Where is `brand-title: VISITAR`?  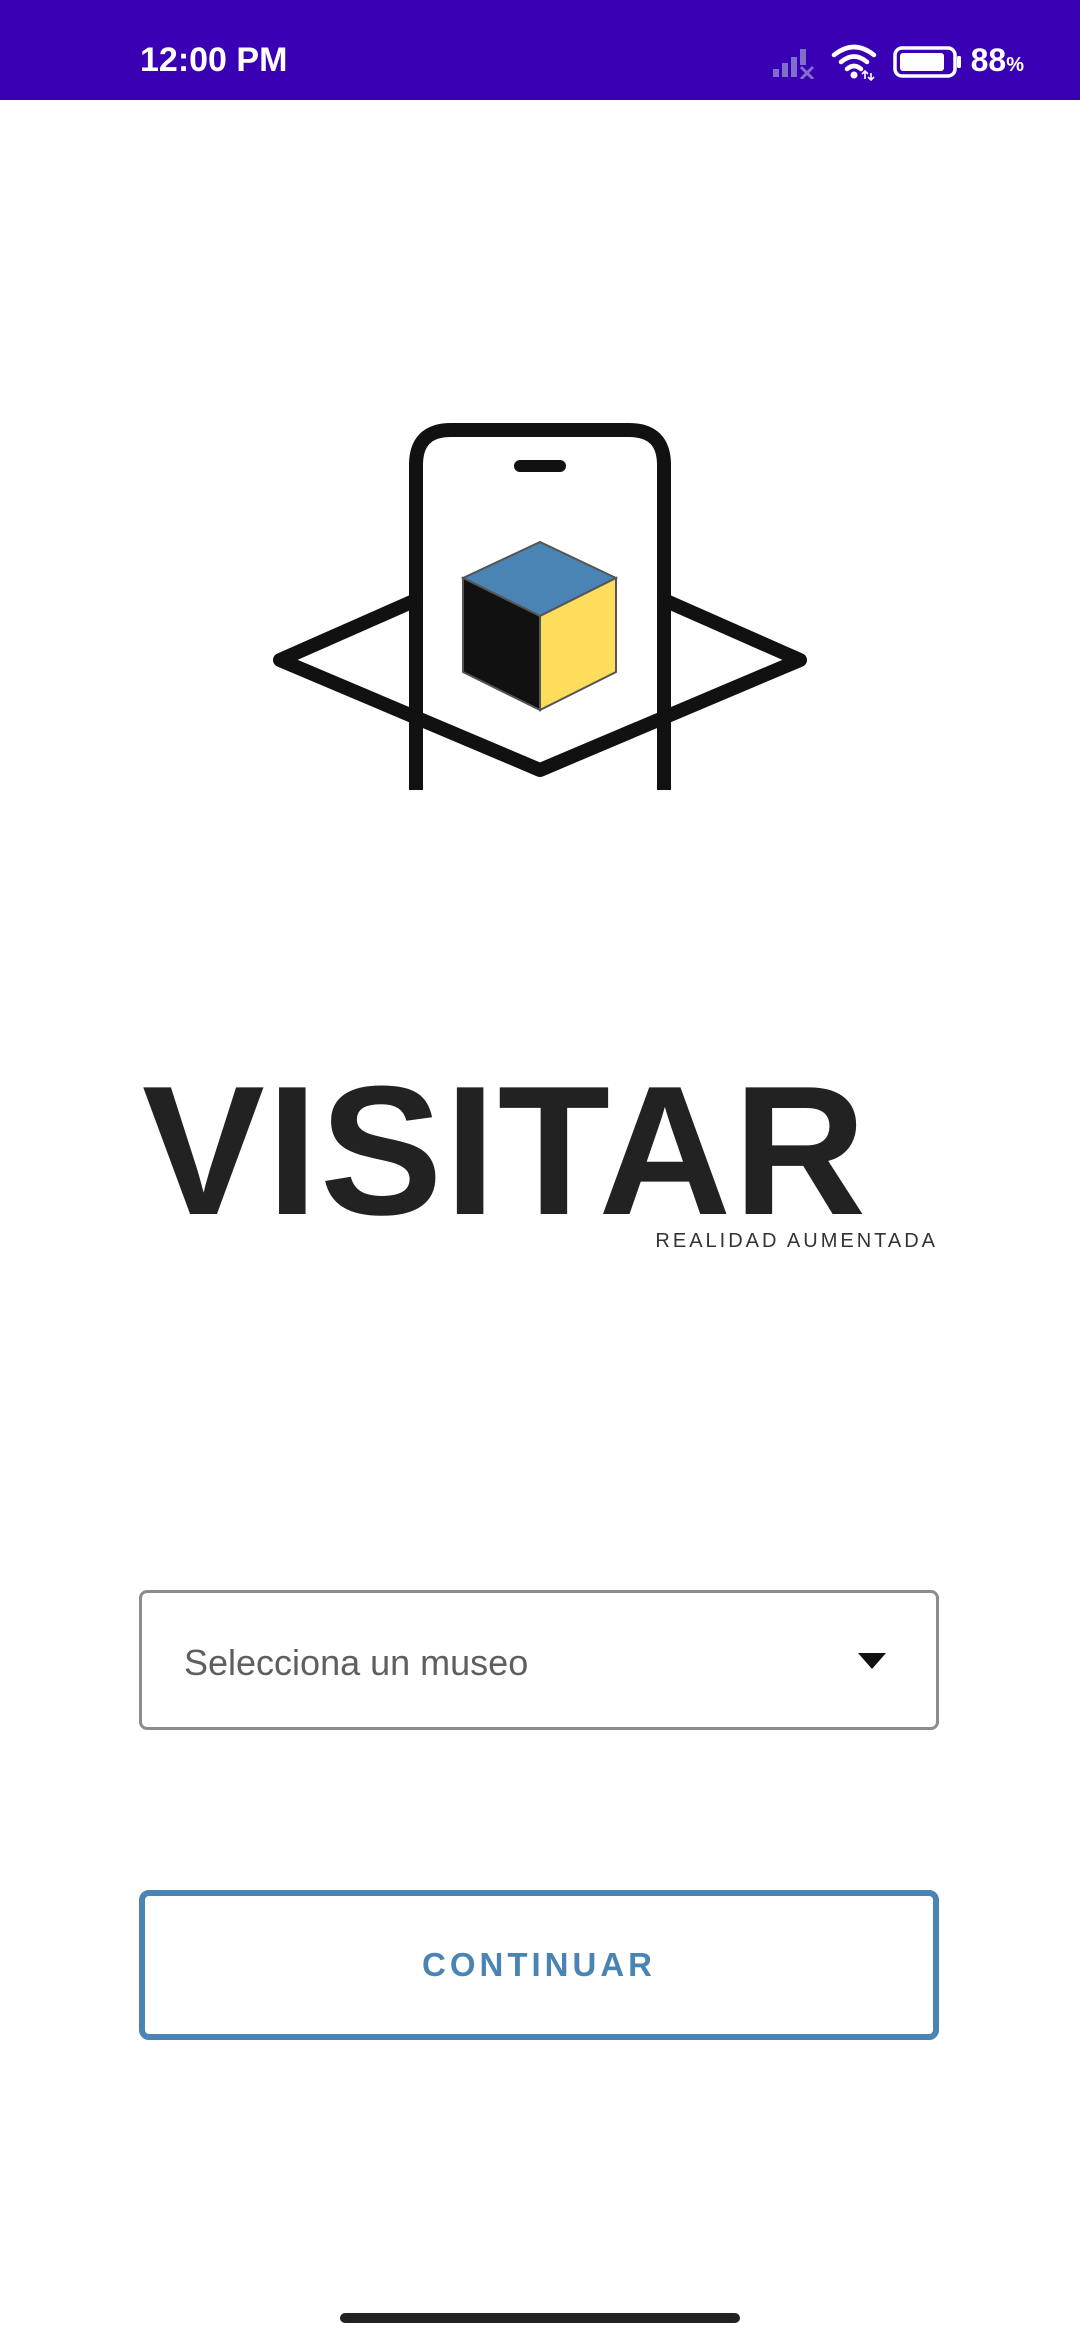 brand-title: VISITAR is located at coordinates (505, 1150).